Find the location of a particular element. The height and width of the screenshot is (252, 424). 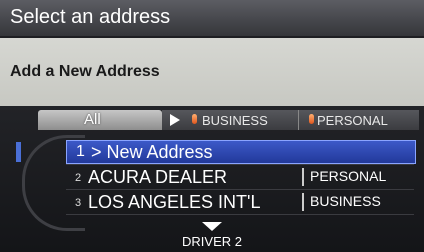

list-item-label: ACURA DEALER is located at coordinates (158, 177).